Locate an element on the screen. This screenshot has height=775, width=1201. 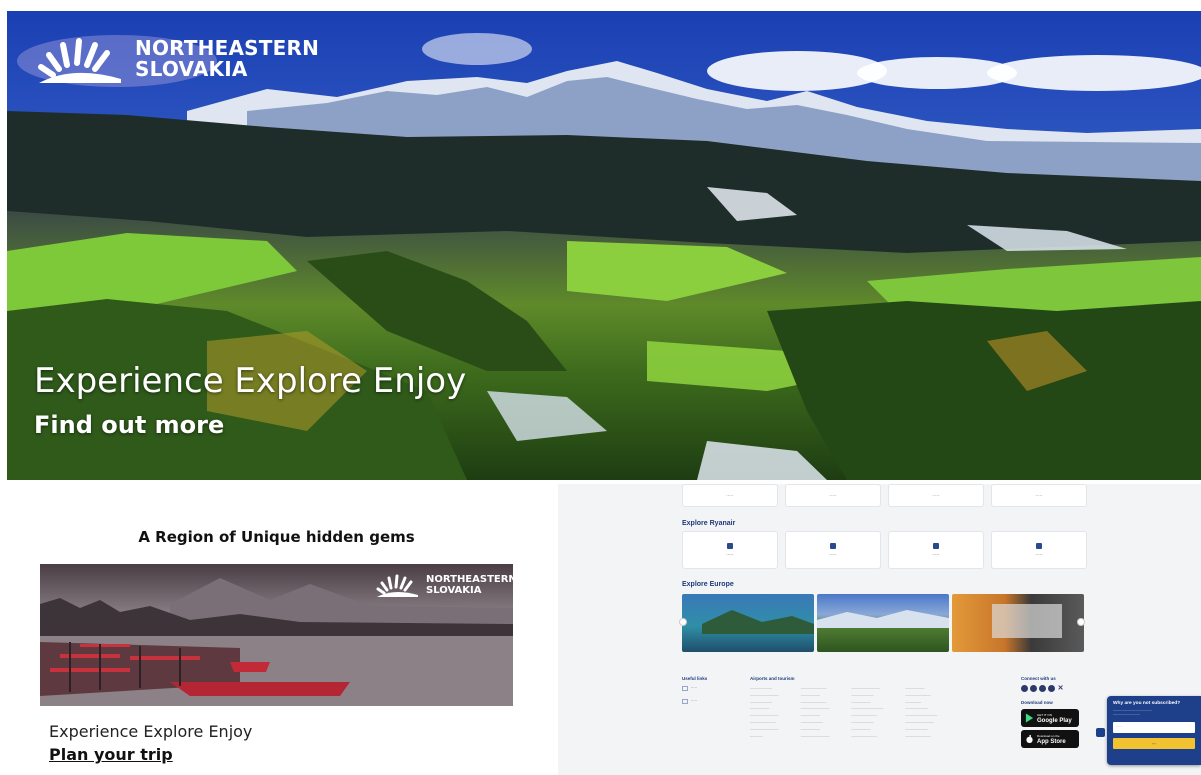
promo-subtitle: Experience Explore Enjoy is located at coordinates (151, 731).